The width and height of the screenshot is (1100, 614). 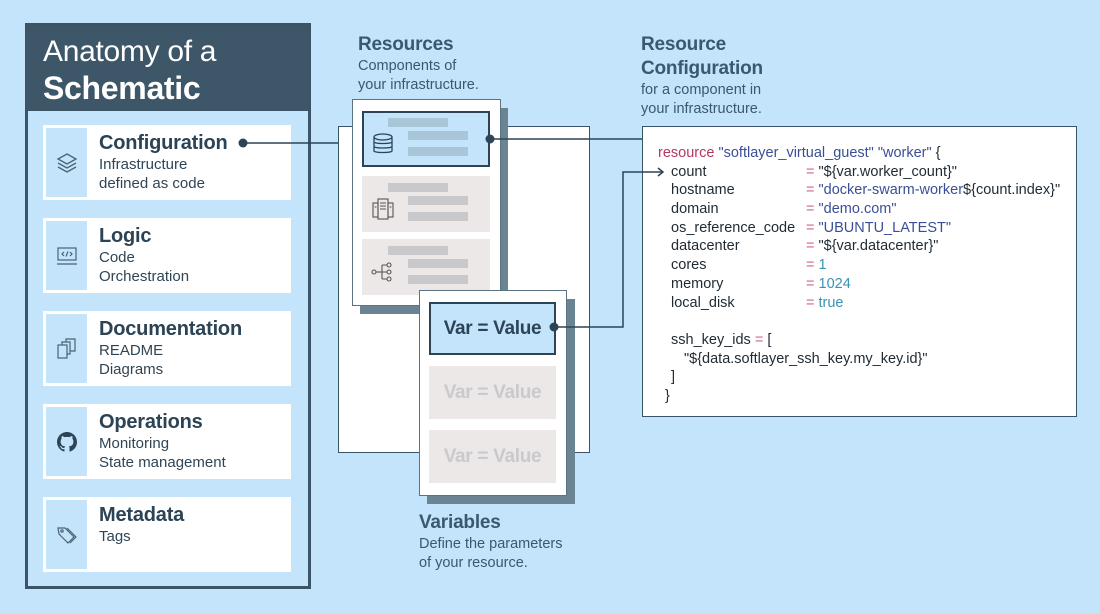 I want to click on code-token-number: 1024, so click(x=834, y=283).